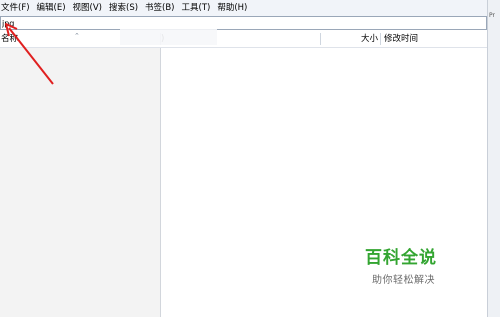 The width and height of the screenshot is (500, 317). I want to click on watermark-logo-text: 百科全说, so click(401, 258).